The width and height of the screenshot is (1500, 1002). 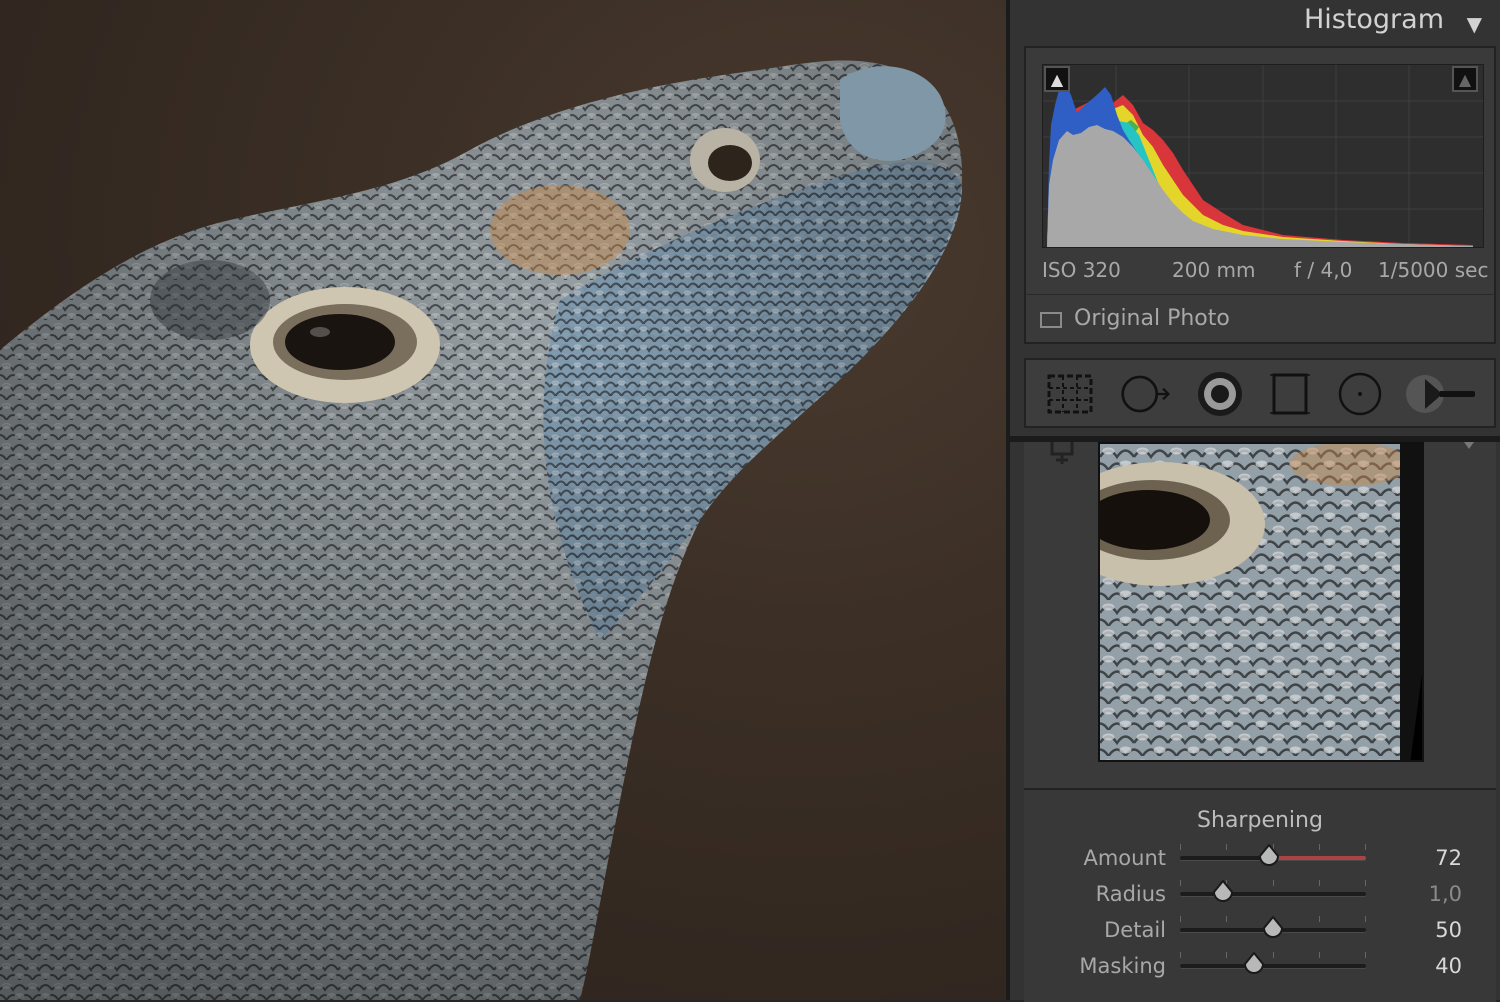 I want to click on radial-filter-icon, so click(x=1360, y=394).